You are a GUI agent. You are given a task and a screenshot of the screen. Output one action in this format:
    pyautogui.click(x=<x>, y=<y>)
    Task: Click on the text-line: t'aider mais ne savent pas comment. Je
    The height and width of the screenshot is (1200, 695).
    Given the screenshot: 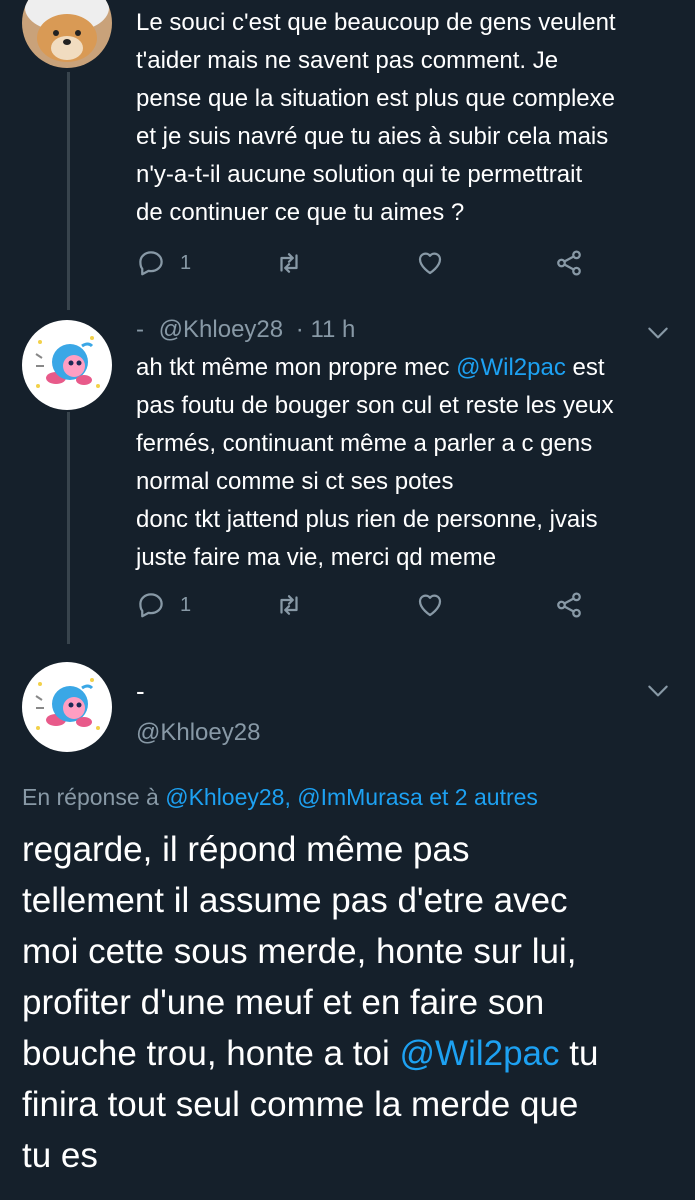 What is the action you would take?
    pyautogui.click(x=347, y=60)
    